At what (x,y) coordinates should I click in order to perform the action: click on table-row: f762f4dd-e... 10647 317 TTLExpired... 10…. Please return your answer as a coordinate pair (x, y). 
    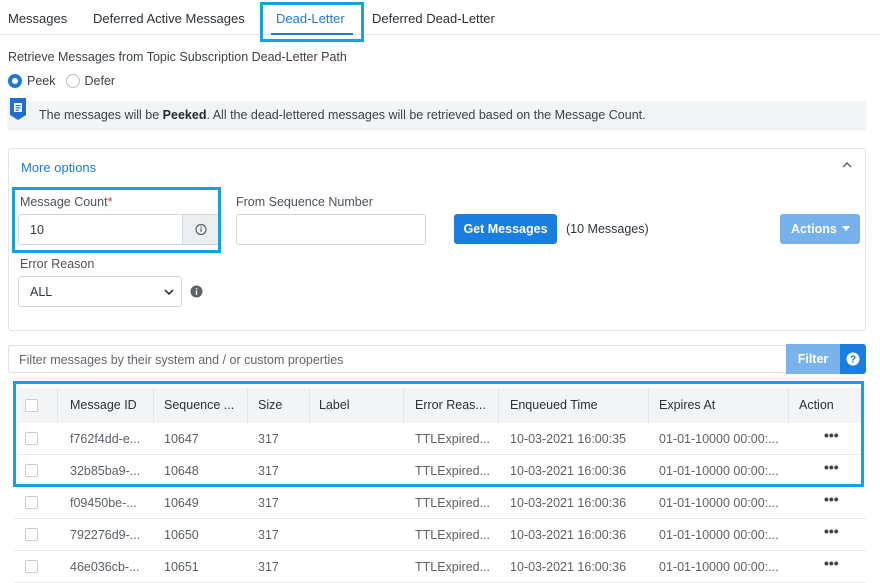
    Looking at the image, I should click on (440, 439).